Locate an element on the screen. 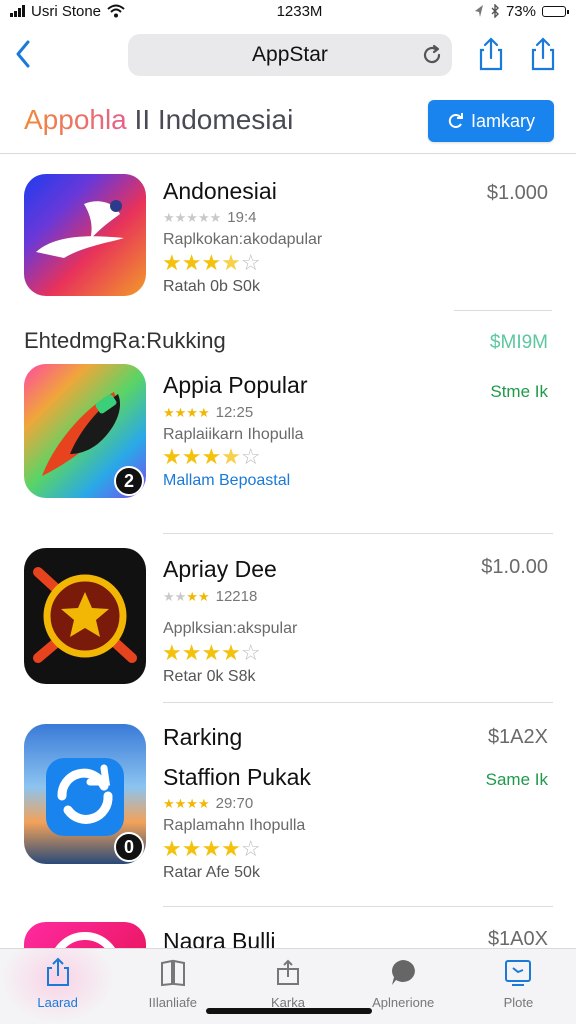 The image size is (576, 1024). price-button: Same Ik is located at coordinates (517, 780).